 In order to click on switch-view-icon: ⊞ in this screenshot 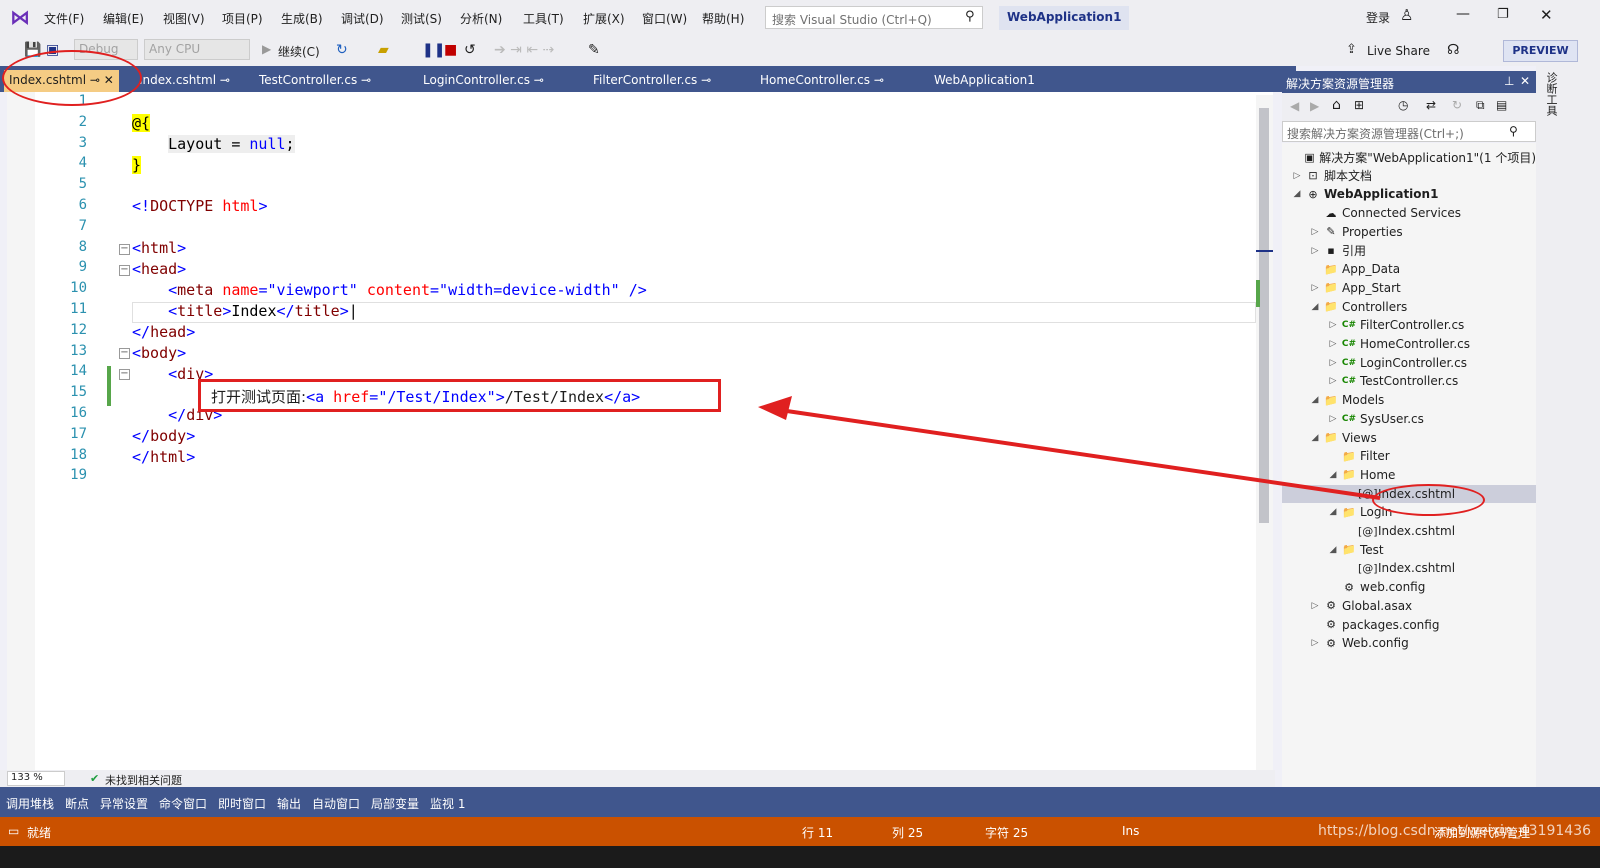, I will do `click(1359, 105)`.